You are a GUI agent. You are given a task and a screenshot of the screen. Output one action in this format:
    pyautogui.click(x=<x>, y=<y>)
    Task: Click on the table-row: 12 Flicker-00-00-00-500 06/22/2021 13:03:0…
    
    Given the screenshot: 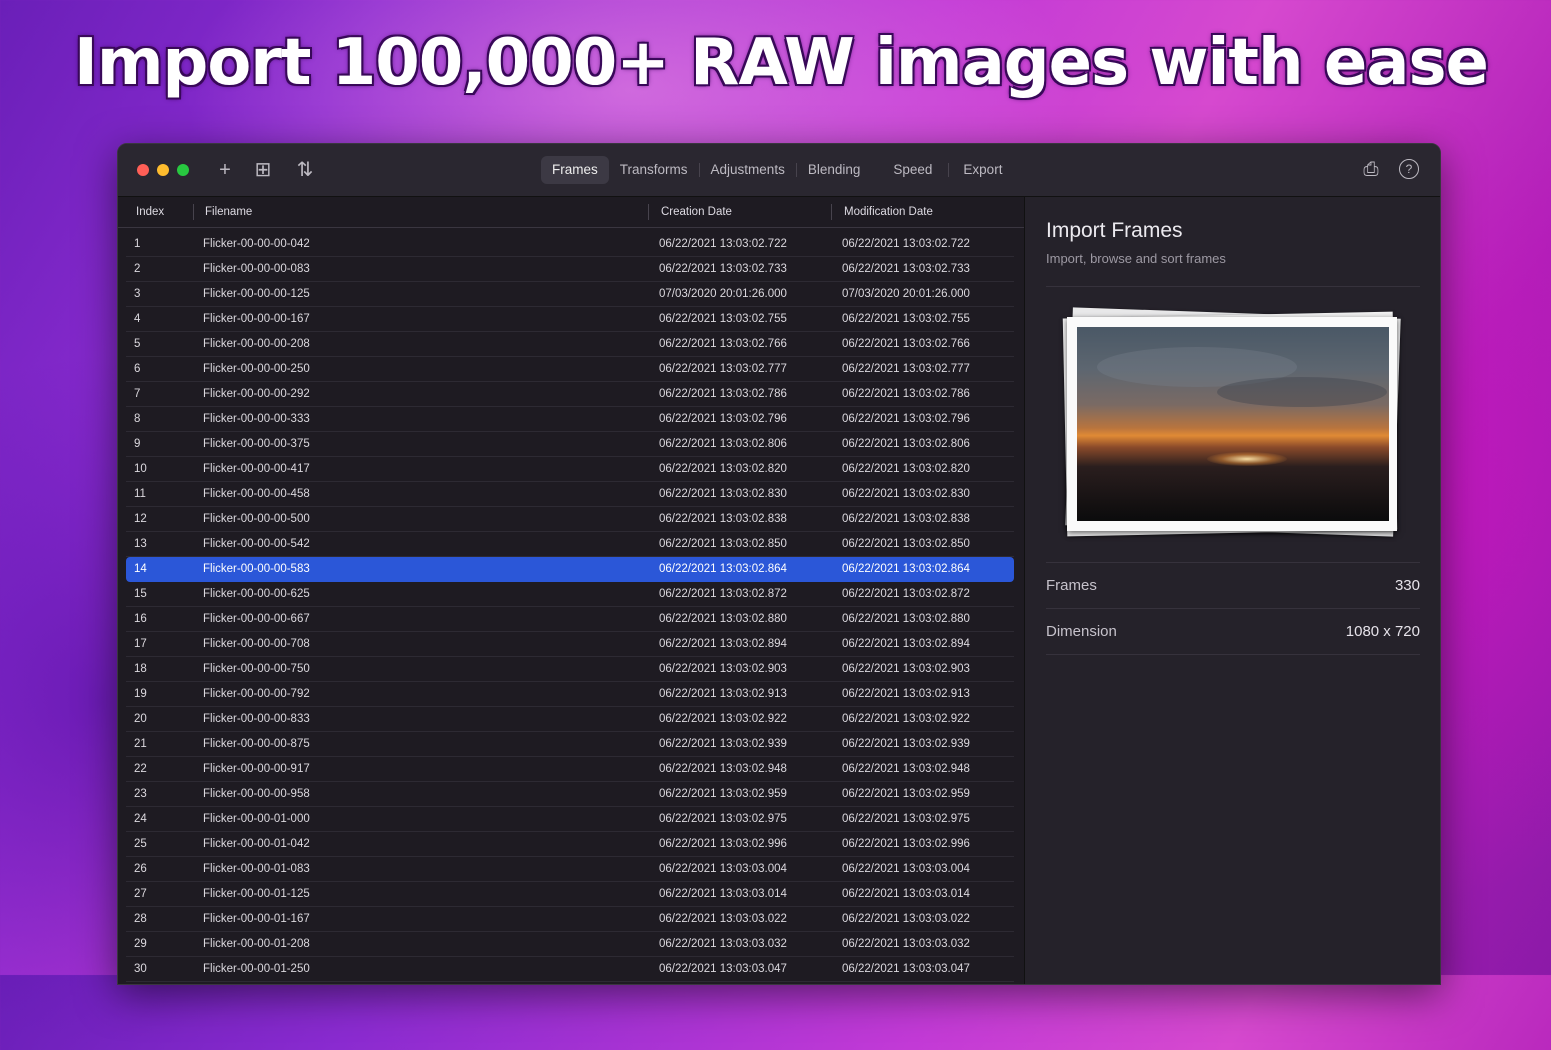 What is the action you would take?
    pyautogui.click(x=570, y=519)
    